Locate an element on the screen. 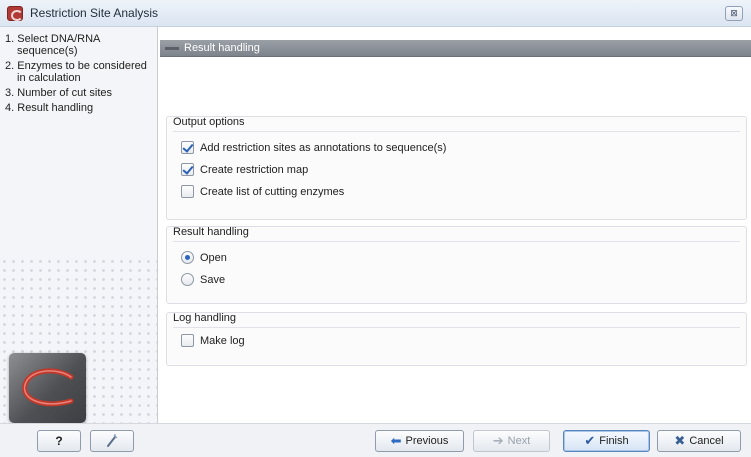 The width and height of the screenshot is (751, 457). step-label: Number of cut sites is located at coordinates (65, 93).